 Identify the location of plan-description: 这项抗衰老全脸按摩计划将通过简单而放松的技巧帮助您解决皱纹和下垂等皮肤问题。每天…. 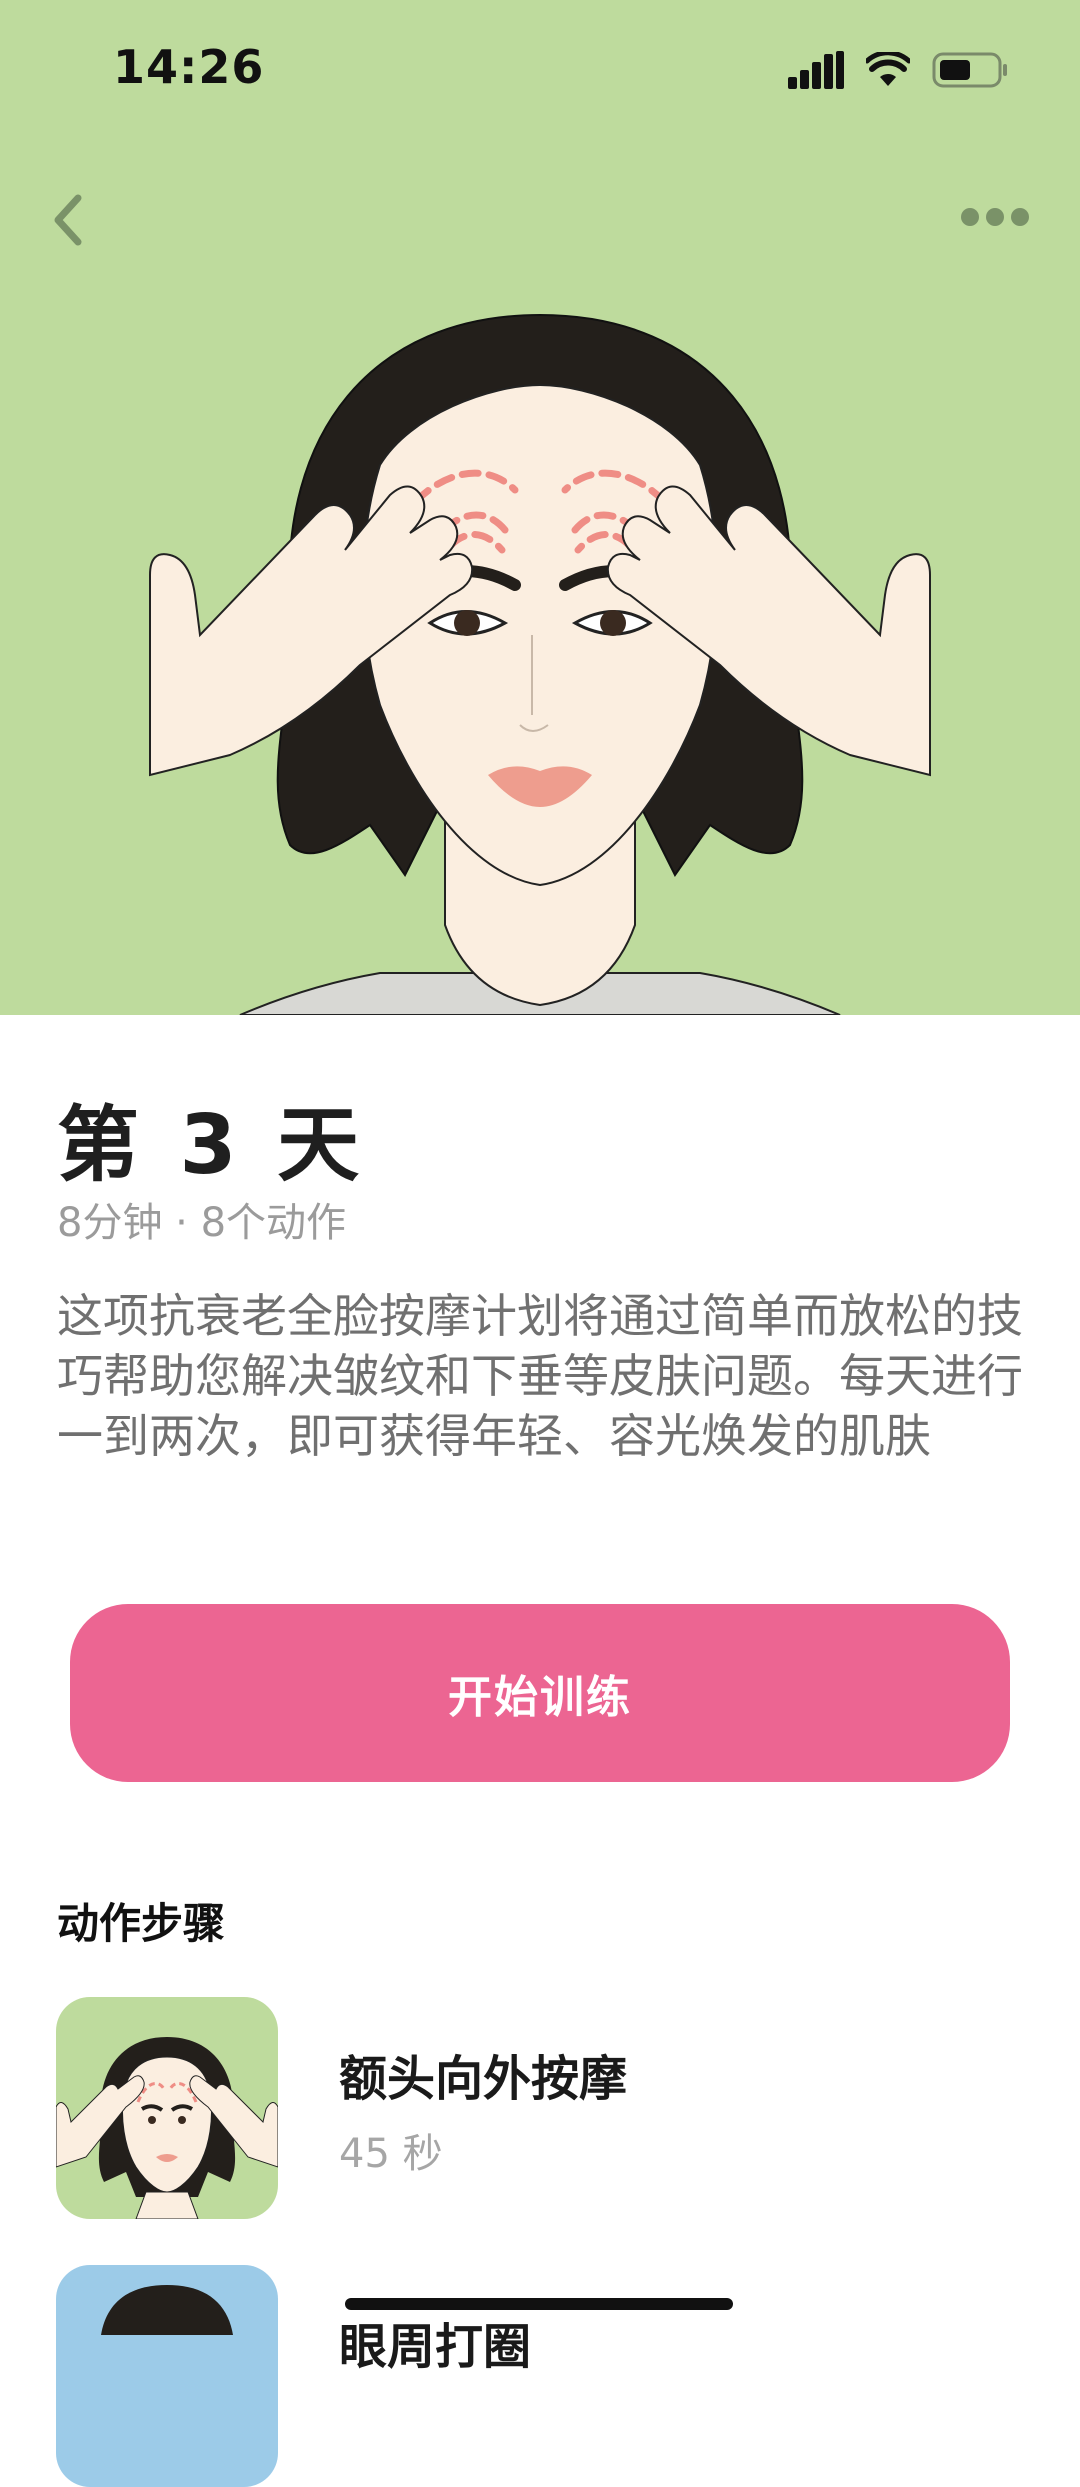
(540, 1376).